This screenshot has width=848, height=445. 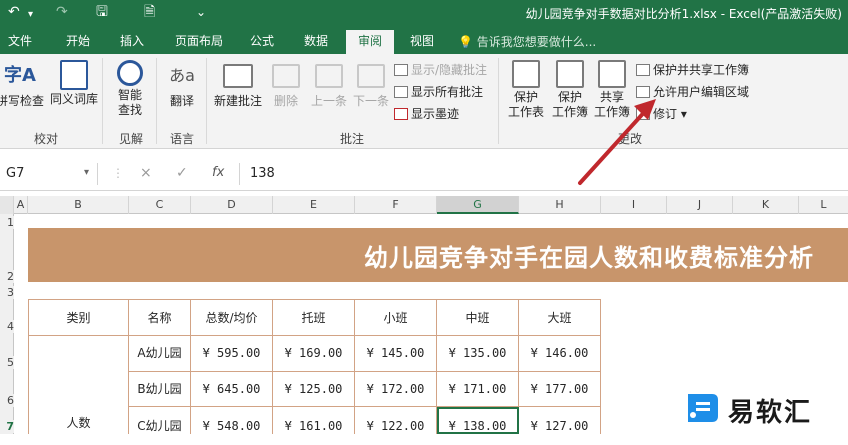 I want to click on header-cell: 类别, so click(x=78, y=317).